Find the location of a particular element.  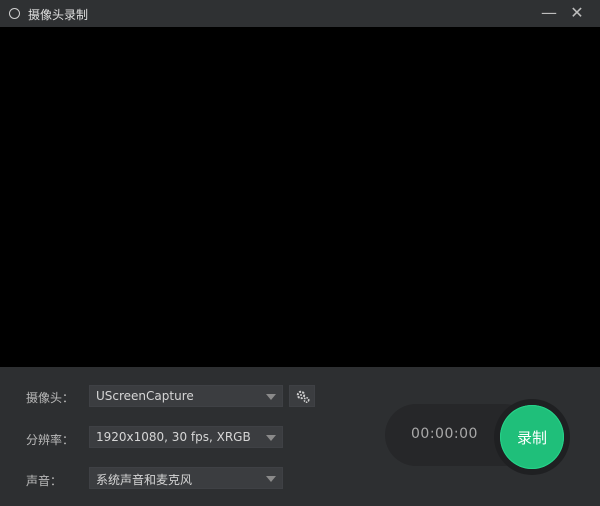

camera-select-value: UScreenCapture is located at coordinates (145, 396).